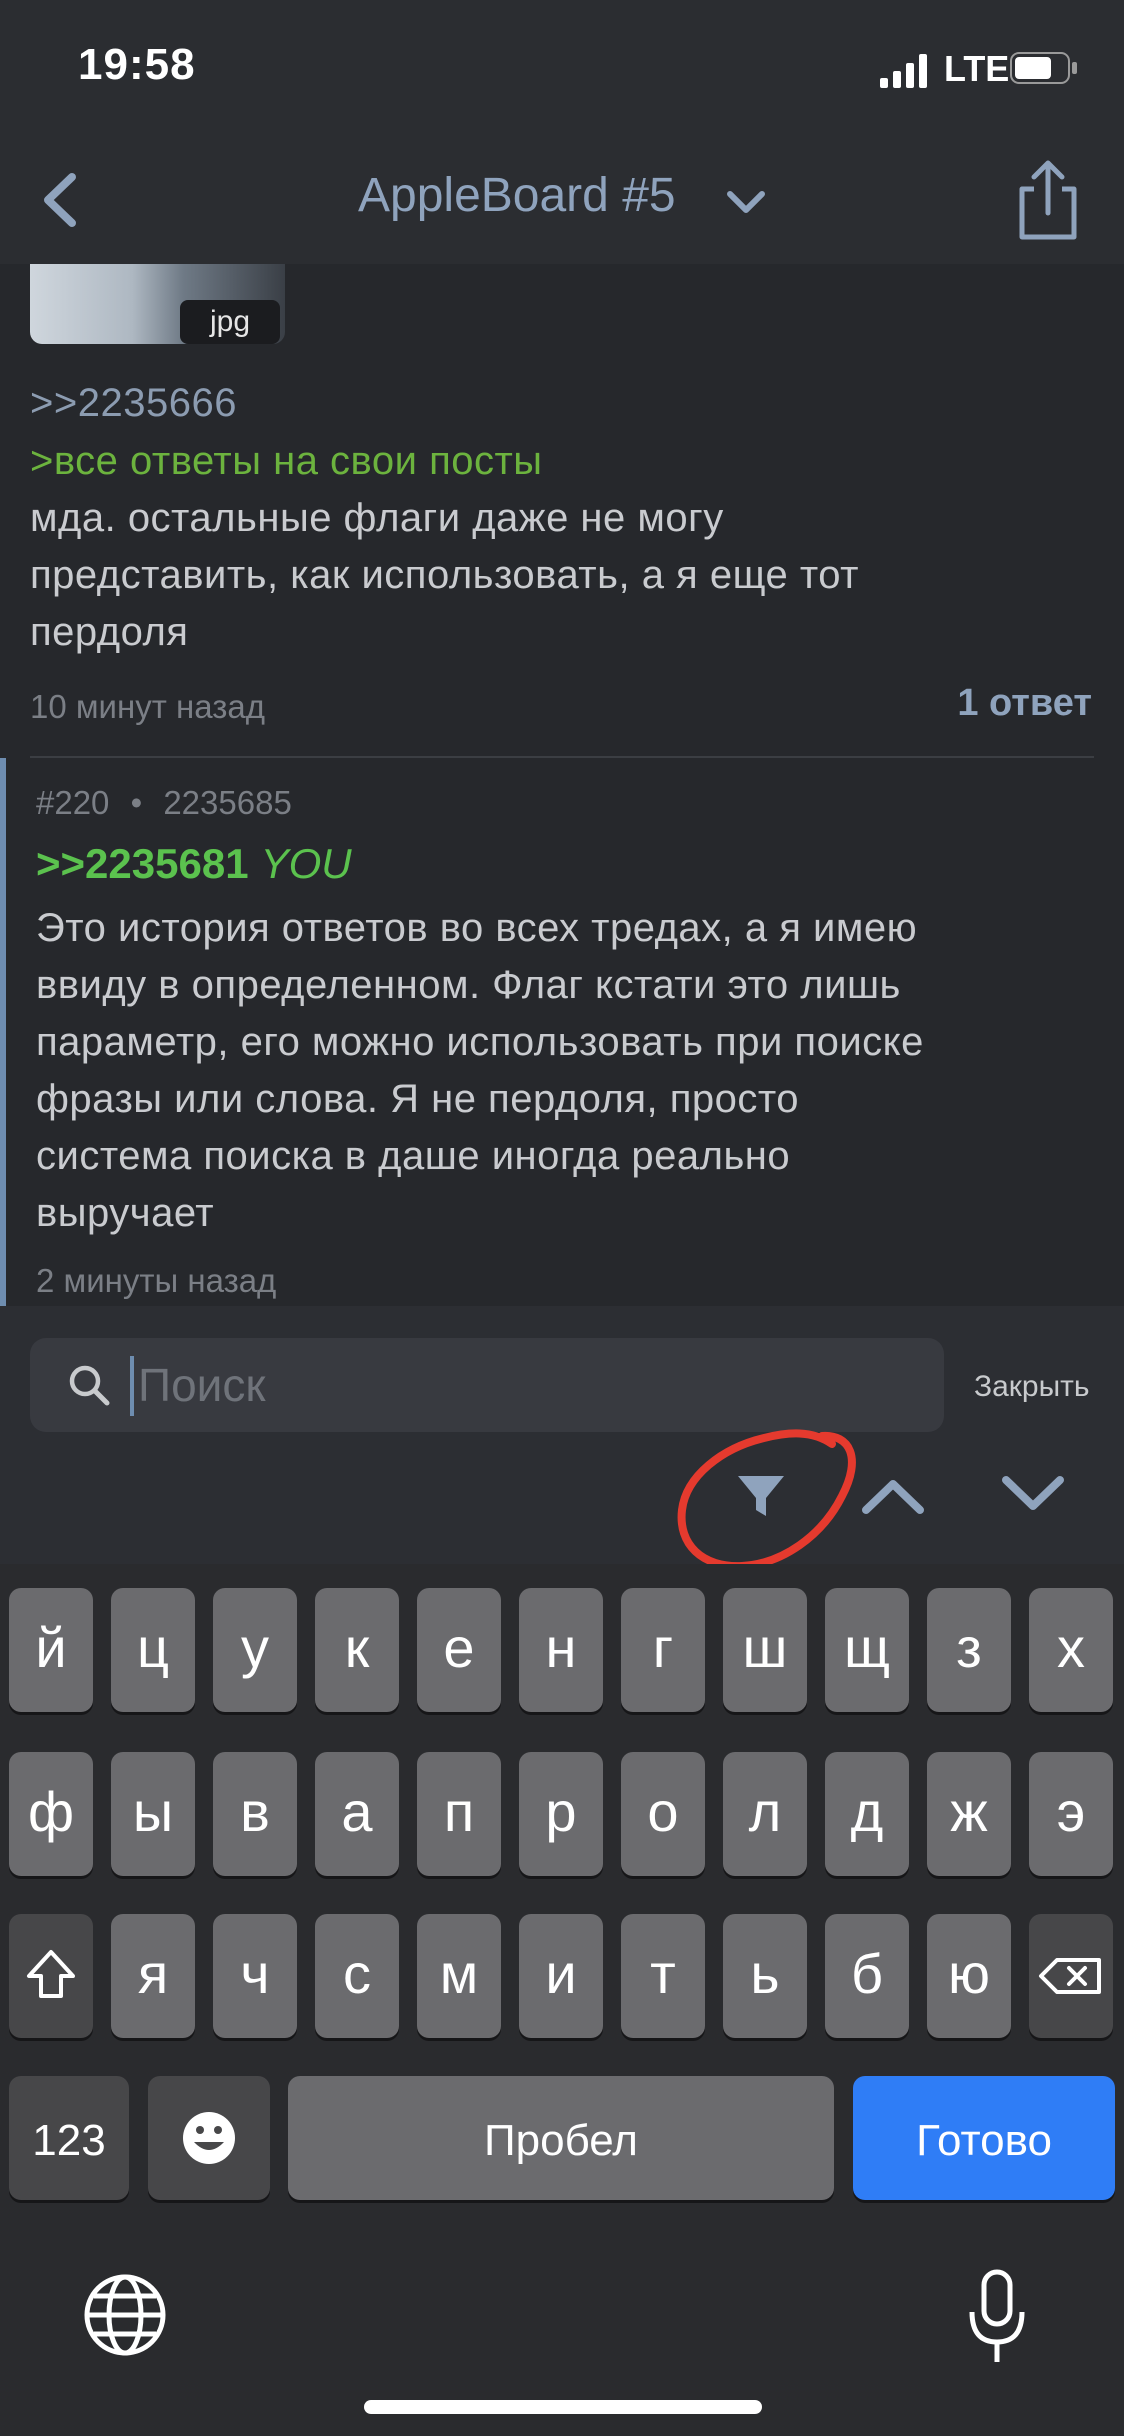 Image resolution: width=1124 pixels, height=2436 pixels. Describe the element at coordinates (459, 1650) in the screenshot. I see `key: е` at that location.